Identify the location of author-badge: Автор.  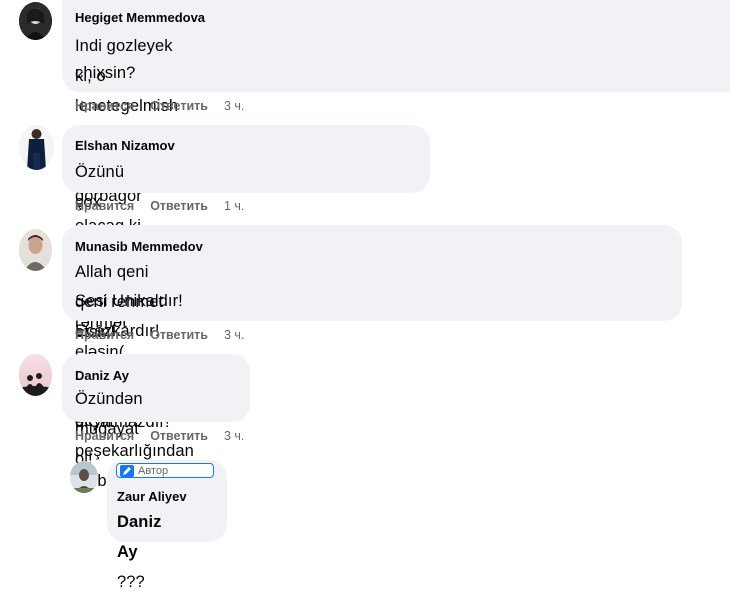
(165, 470).